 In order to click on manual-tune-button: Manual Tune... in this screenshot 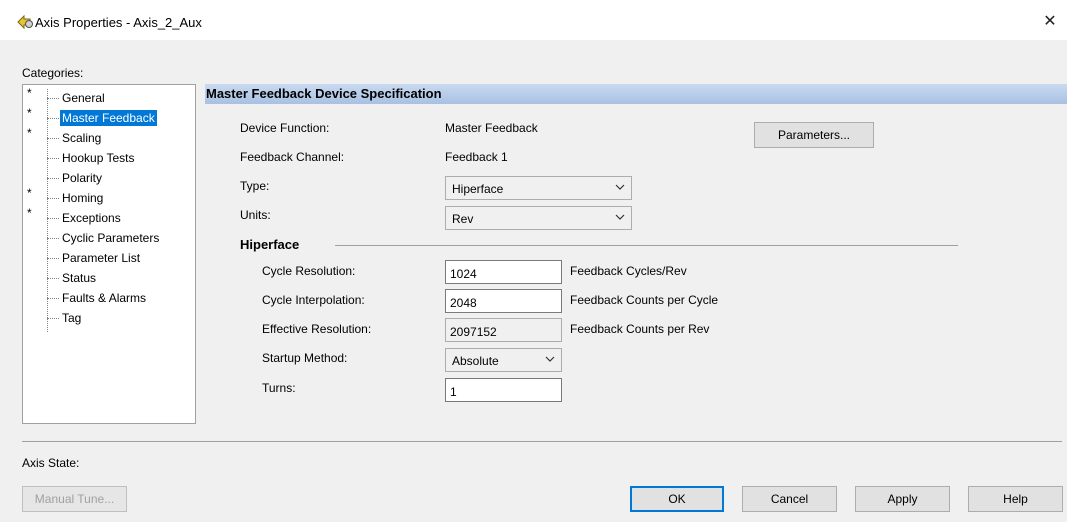, I will do `click(74, 499)`.